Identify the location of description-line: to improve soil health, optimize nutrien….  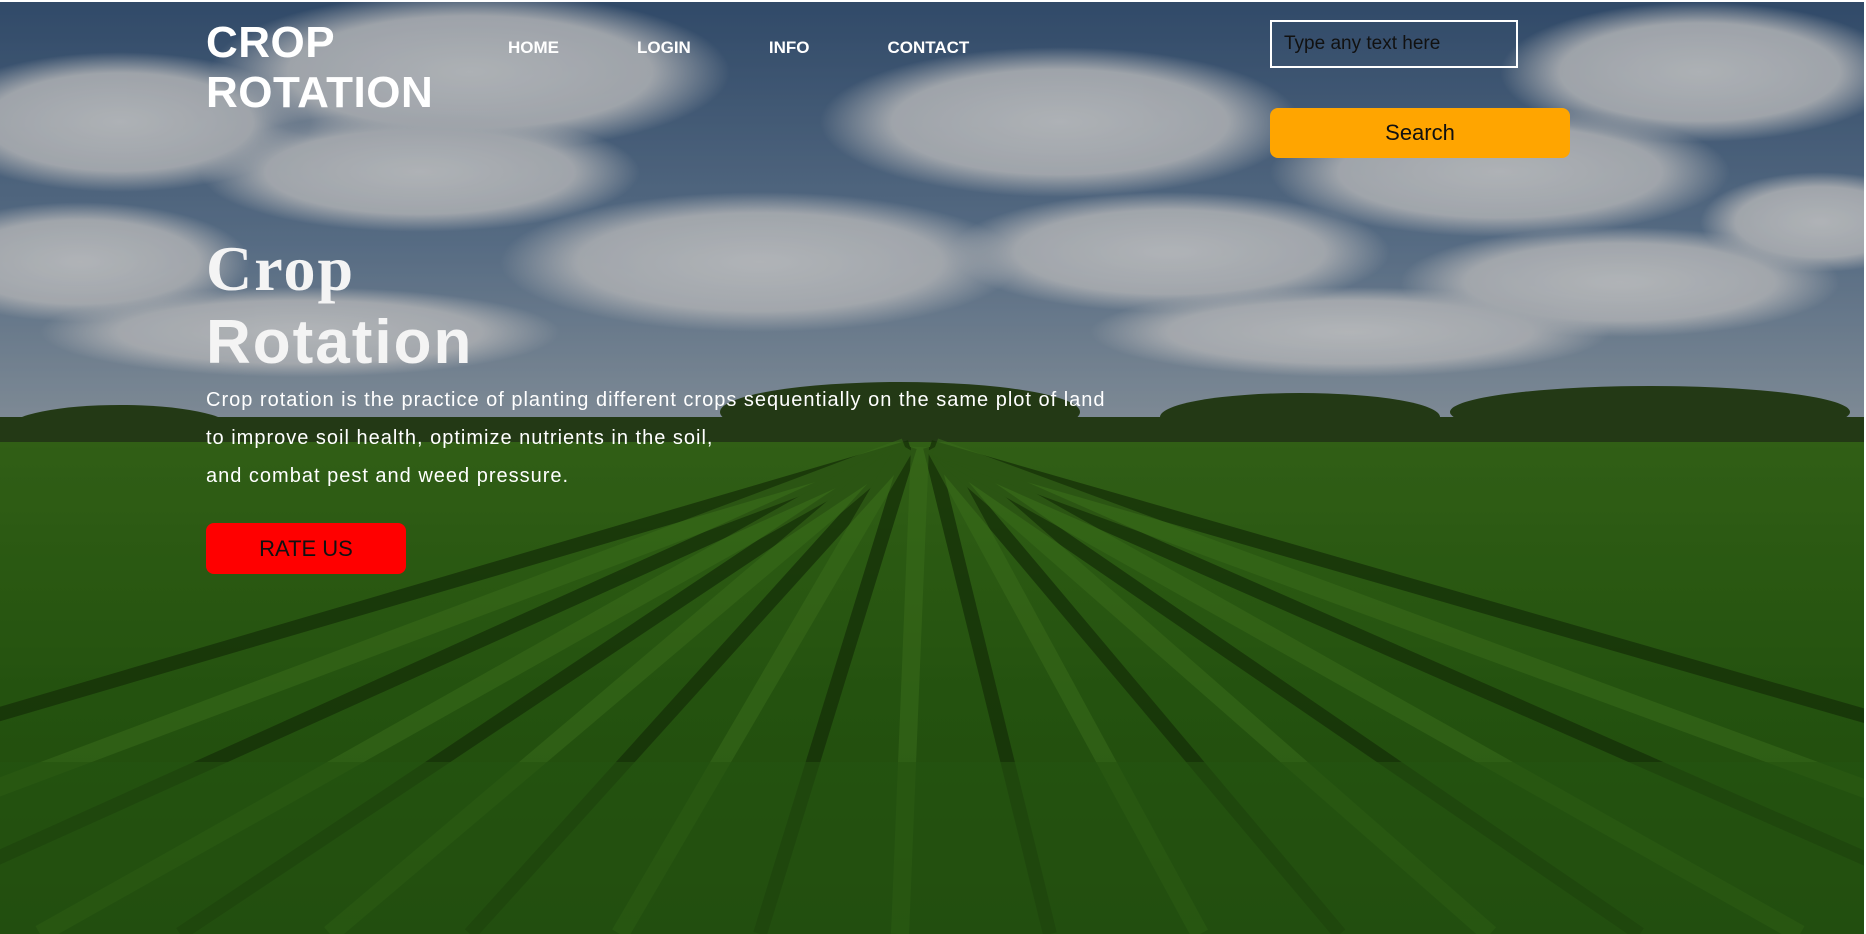
(460, 438).